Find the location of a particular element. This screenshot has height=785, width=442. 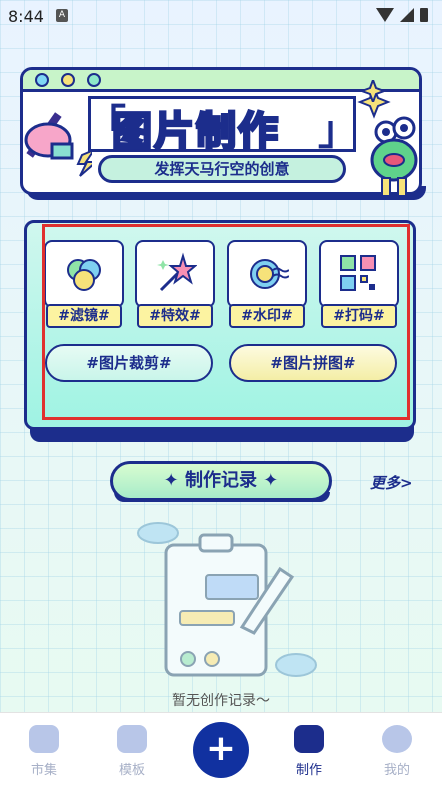

nav-label: 我的 is located at coordinates (396, 770).